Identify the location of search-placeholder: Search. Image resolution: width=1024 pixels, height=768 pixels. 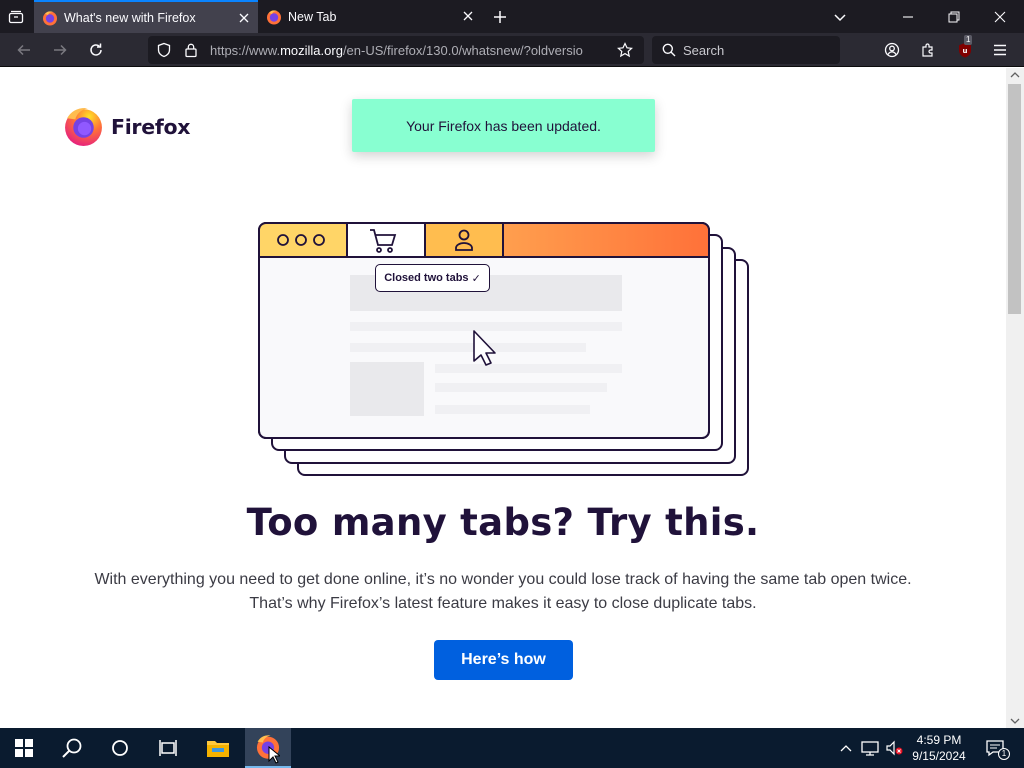
(704, 50).